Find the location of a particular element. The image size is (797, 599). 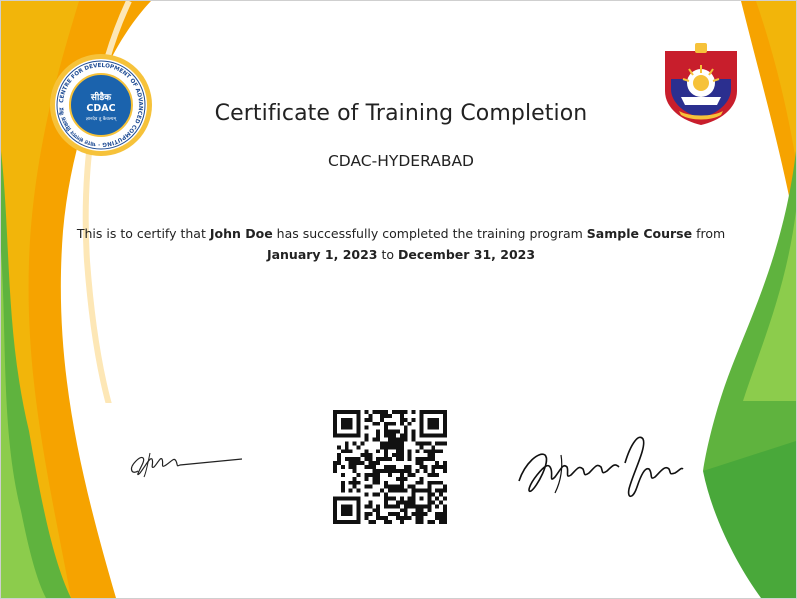

to-word: to is located at coordinates (388, 254).